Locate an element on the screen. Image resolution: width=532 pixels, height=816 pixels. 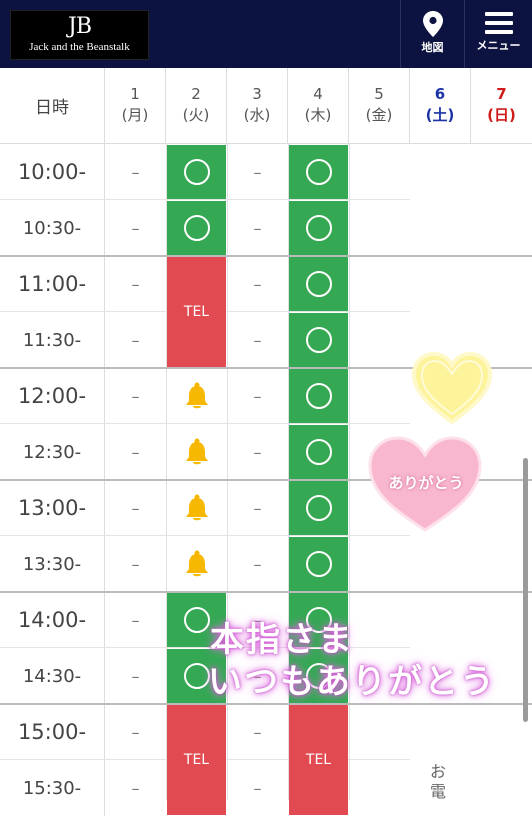
scrollbar is located at coordinates (525, 590).